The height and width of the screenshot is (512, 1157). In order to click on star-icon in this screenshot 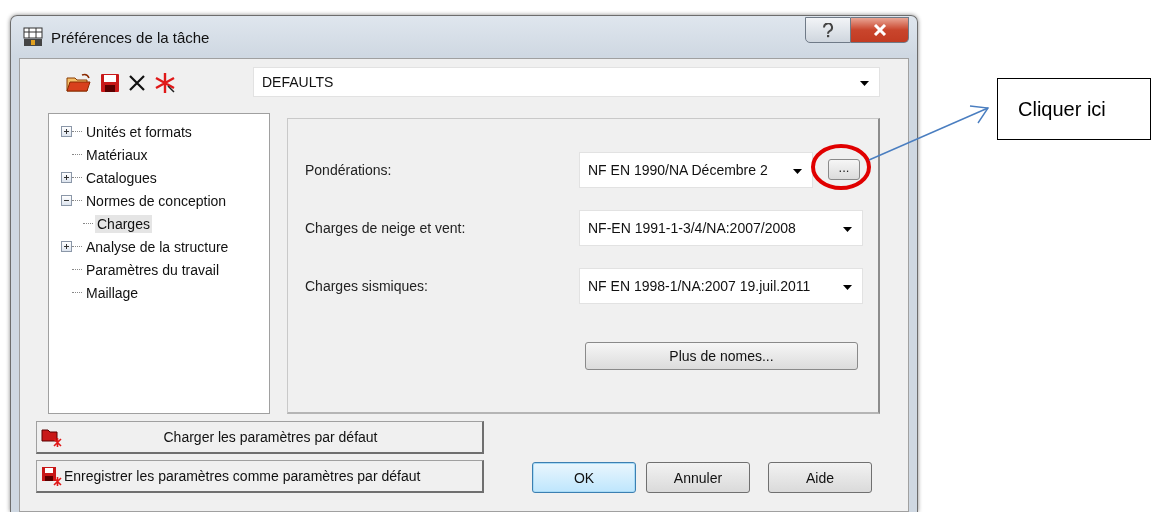, I will do `click(165, 83)`.